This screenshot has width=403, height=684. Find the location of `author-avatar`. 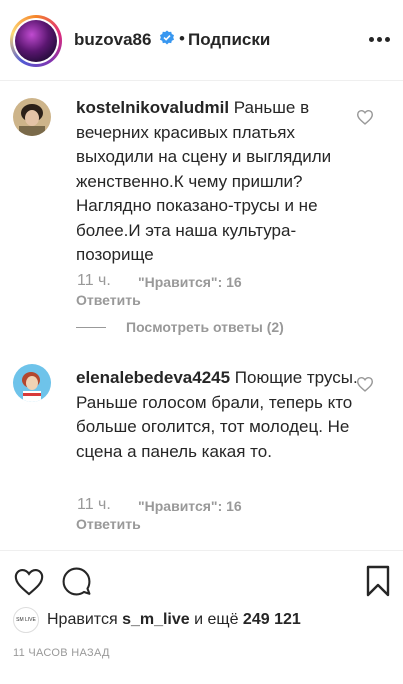

author-avatar is located at coordinates (36, 41).